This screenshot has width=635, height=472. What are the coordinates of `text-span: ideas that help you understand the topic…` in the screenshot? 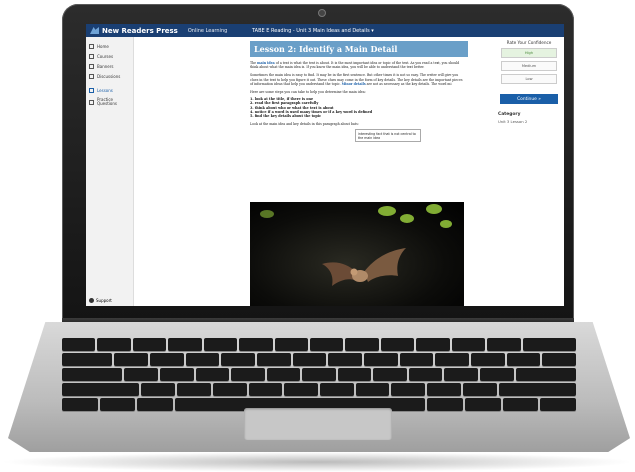 It's located at (307, 83).